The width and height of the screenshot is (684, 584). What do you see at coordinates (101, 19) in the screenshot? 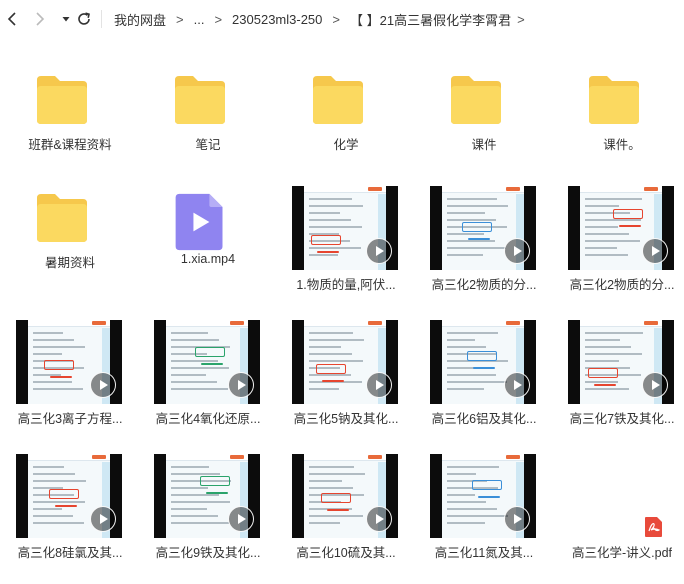
I see `toolbar-divider` at bounding box center [101, 19].